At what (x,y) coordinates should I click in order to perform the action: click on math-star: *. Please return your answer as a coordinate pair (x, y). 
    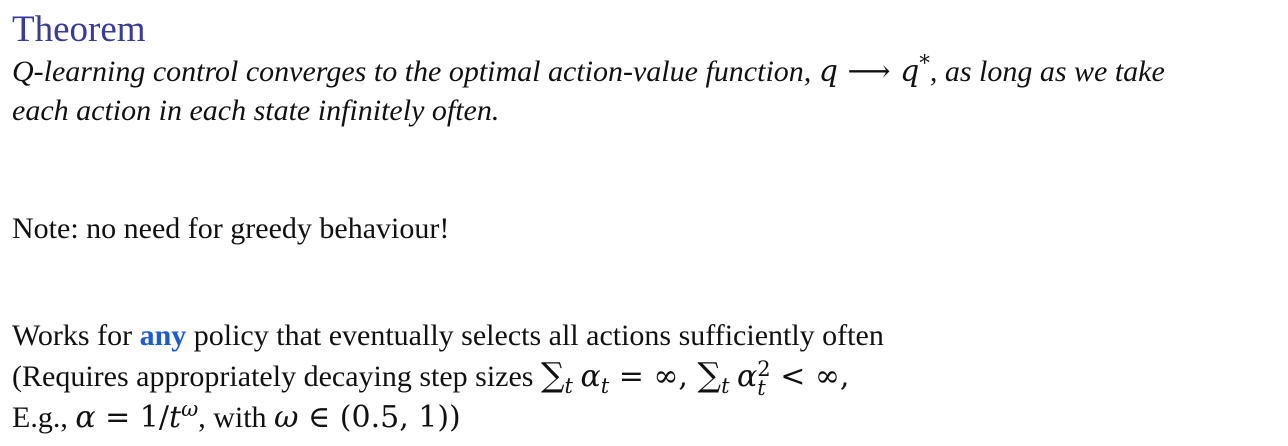
    Looking at the image, I should click on (924, 63).